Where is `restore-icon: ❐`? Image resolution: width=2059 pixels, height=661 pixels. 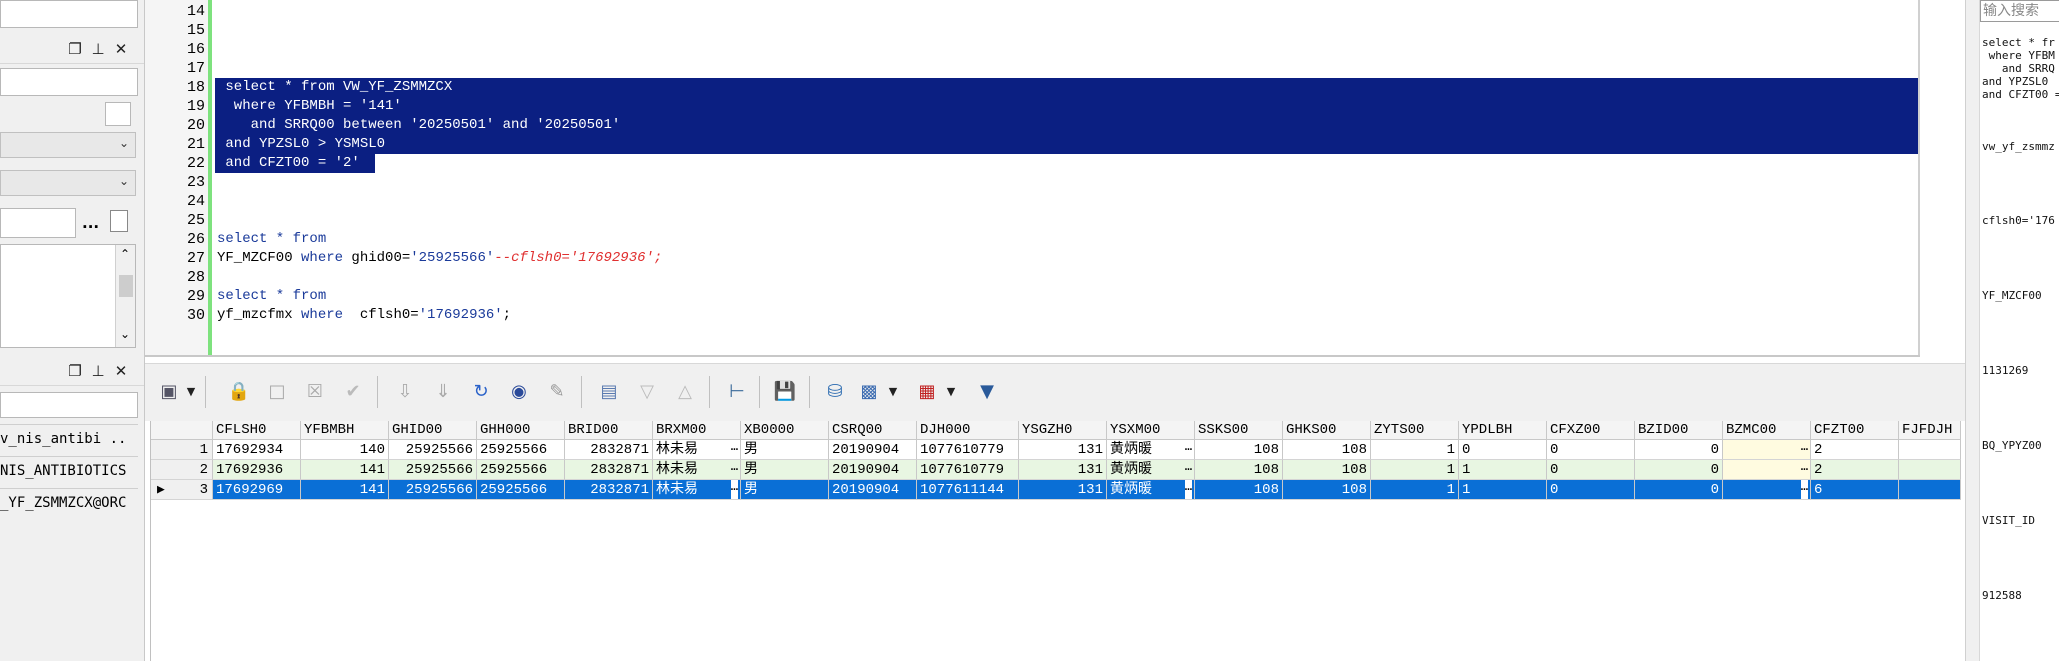
restore-icon: ❐ is located at coordinates (75, 371).